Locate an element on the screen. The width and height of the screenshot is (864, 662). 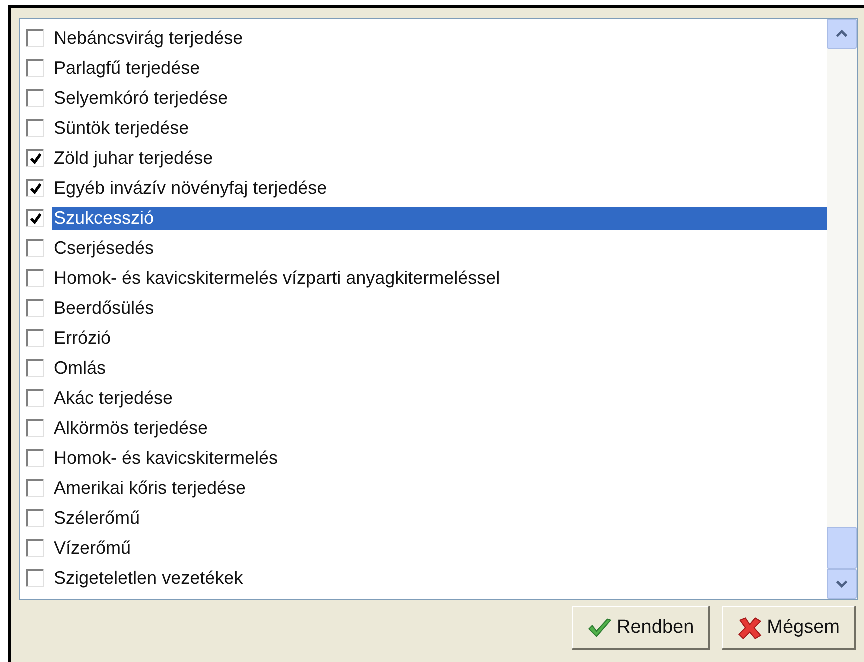
list-item: Homok- és kavicskitermelés vízparti anyagkitermeléssel is located at coordinates (439, 278).